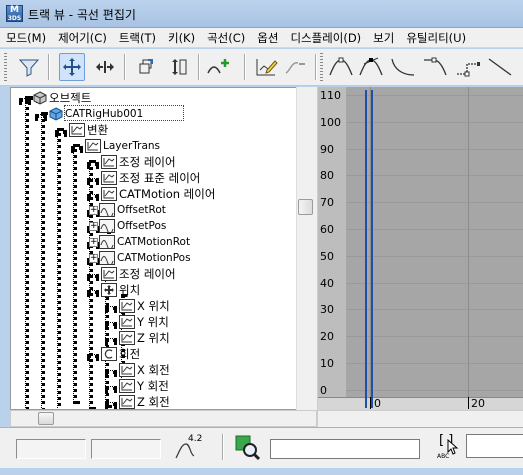  I want to click on curve-editor-ruler, so click(332, 242).